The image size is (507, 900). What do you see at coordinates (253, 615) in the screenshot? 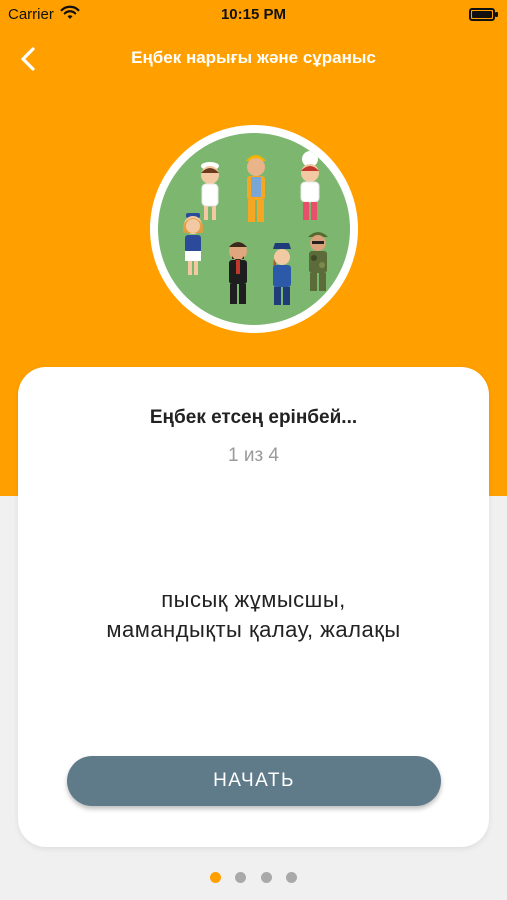
I see `card-description: пысық жұмысшы, мамандықты қалау, жалақы` at bounding box center [253, 615].